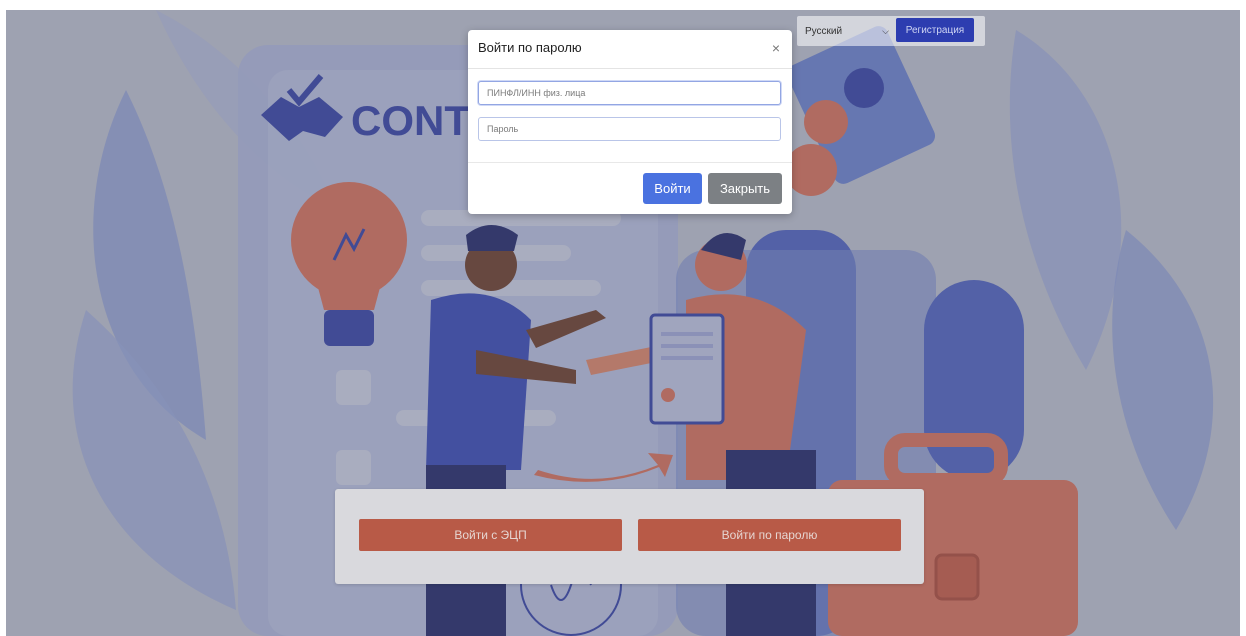 This screenshot has height=636, width=1246. Describe the element at coordinates (885, 30) in the screenshot. I see `chevron-down-icon: ⌵` at that location.